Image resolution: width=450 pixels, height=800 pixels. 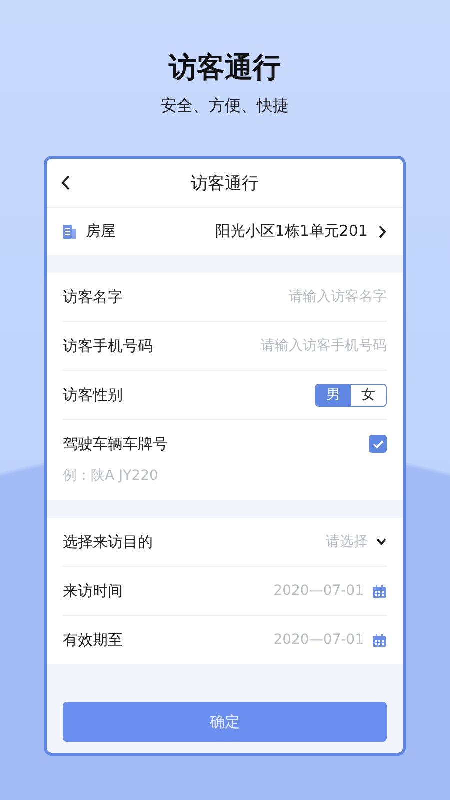 I want to click on field-label: 访客性别, so click(x=93, y=395).